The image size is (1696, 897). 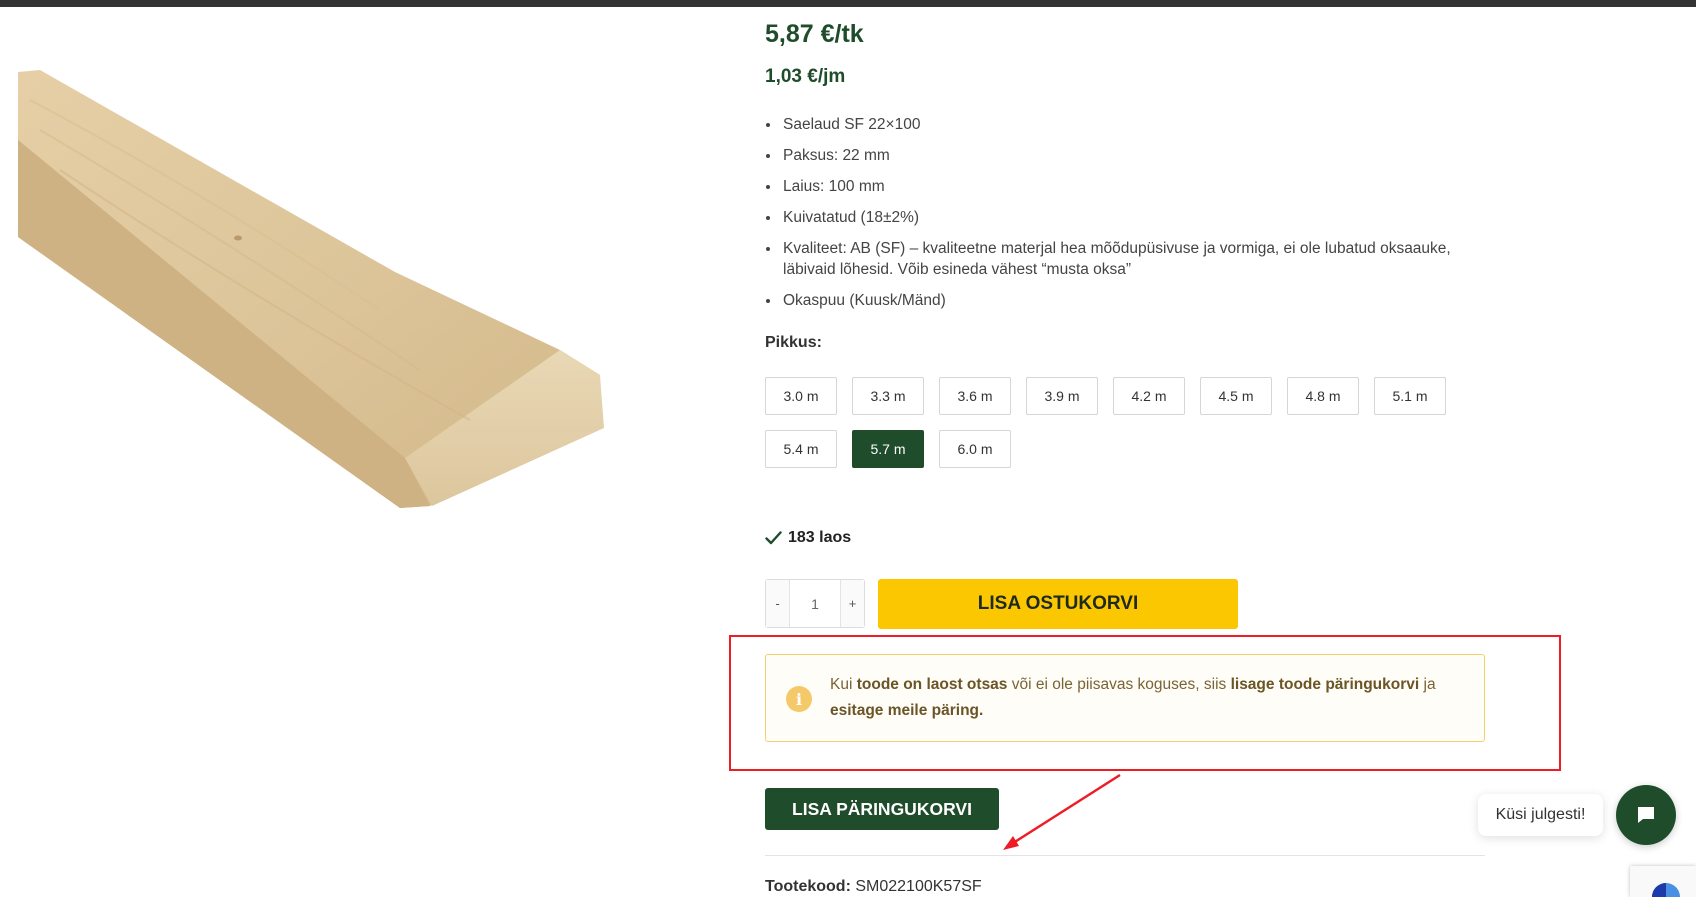 I want to click on length-option: 6.0 m, so click(x=975, y=449).